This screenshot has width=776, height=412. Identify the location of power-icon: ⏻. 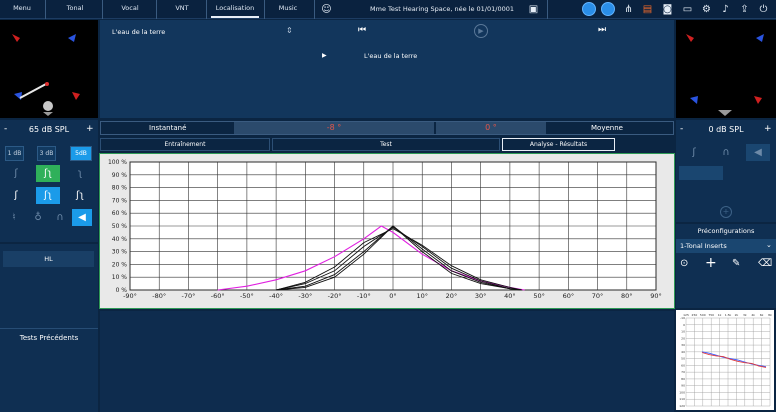
(763, 9).